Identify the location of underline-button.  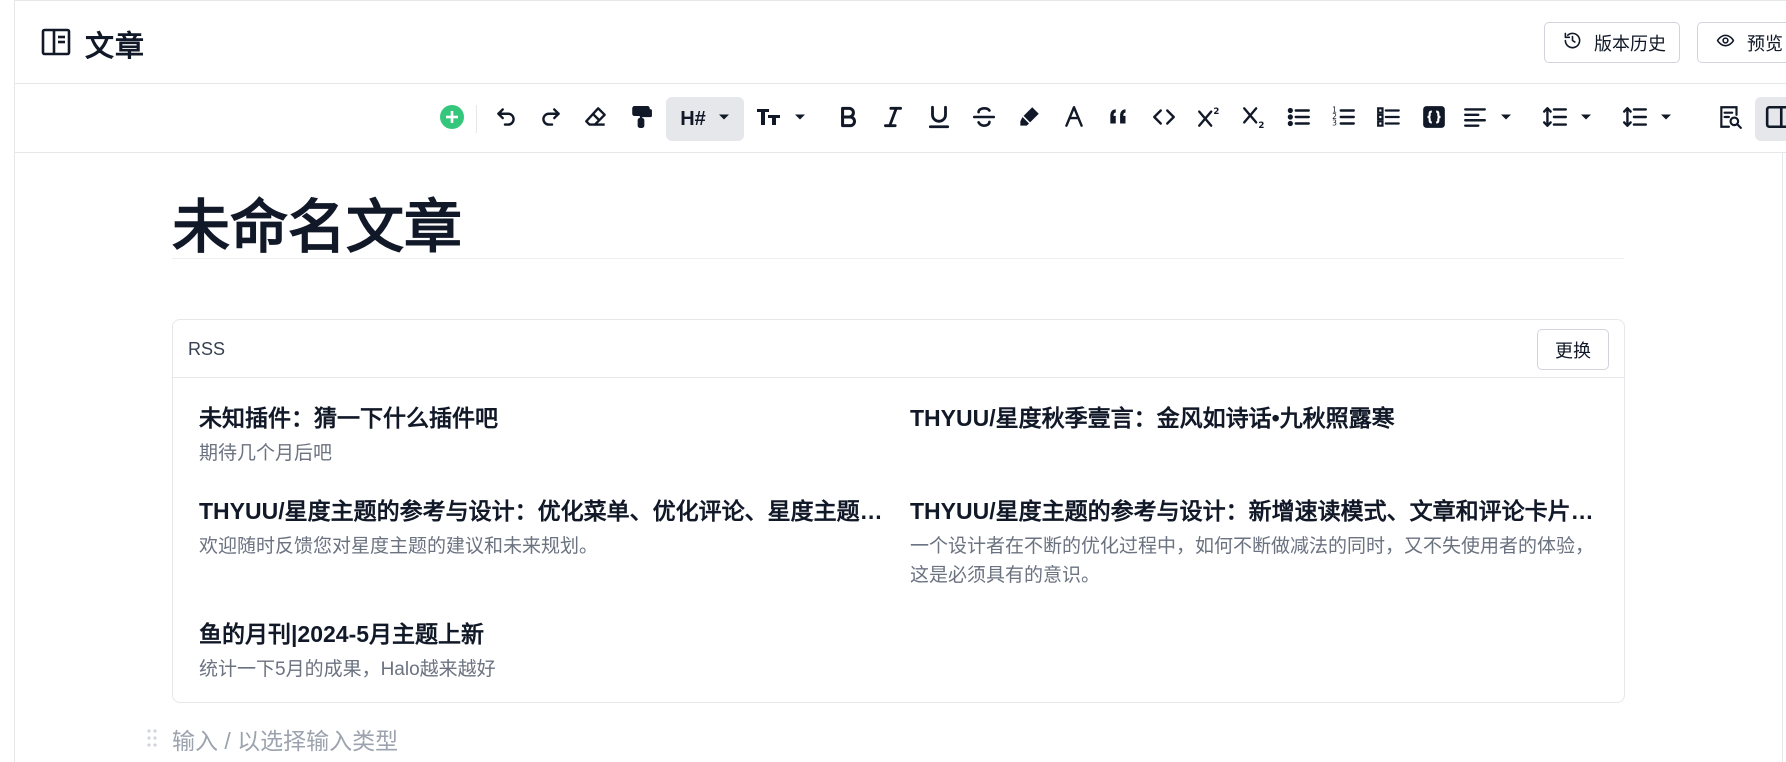
(939, 119).